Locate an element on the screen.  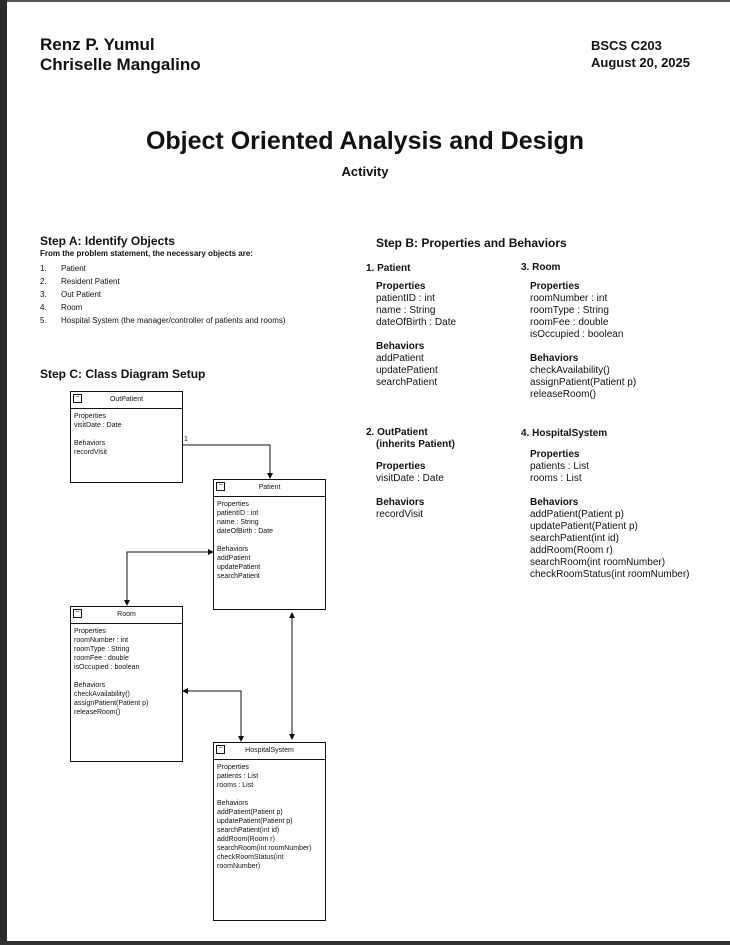
connector-outpatient-patient is located at coordinates (227, 461).